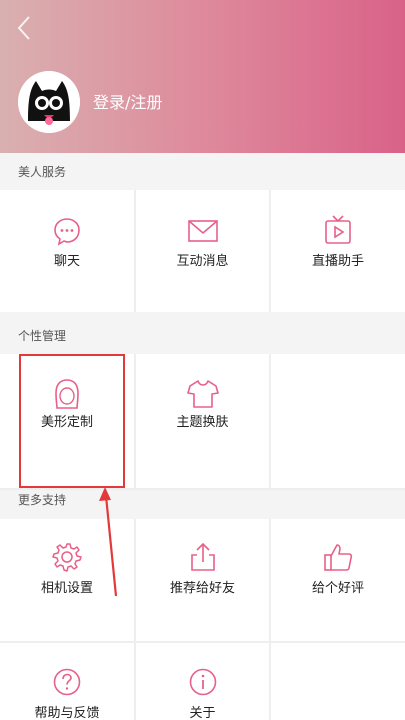  I want to click on live-assistant-label: 直播助手, so click(337, 261).